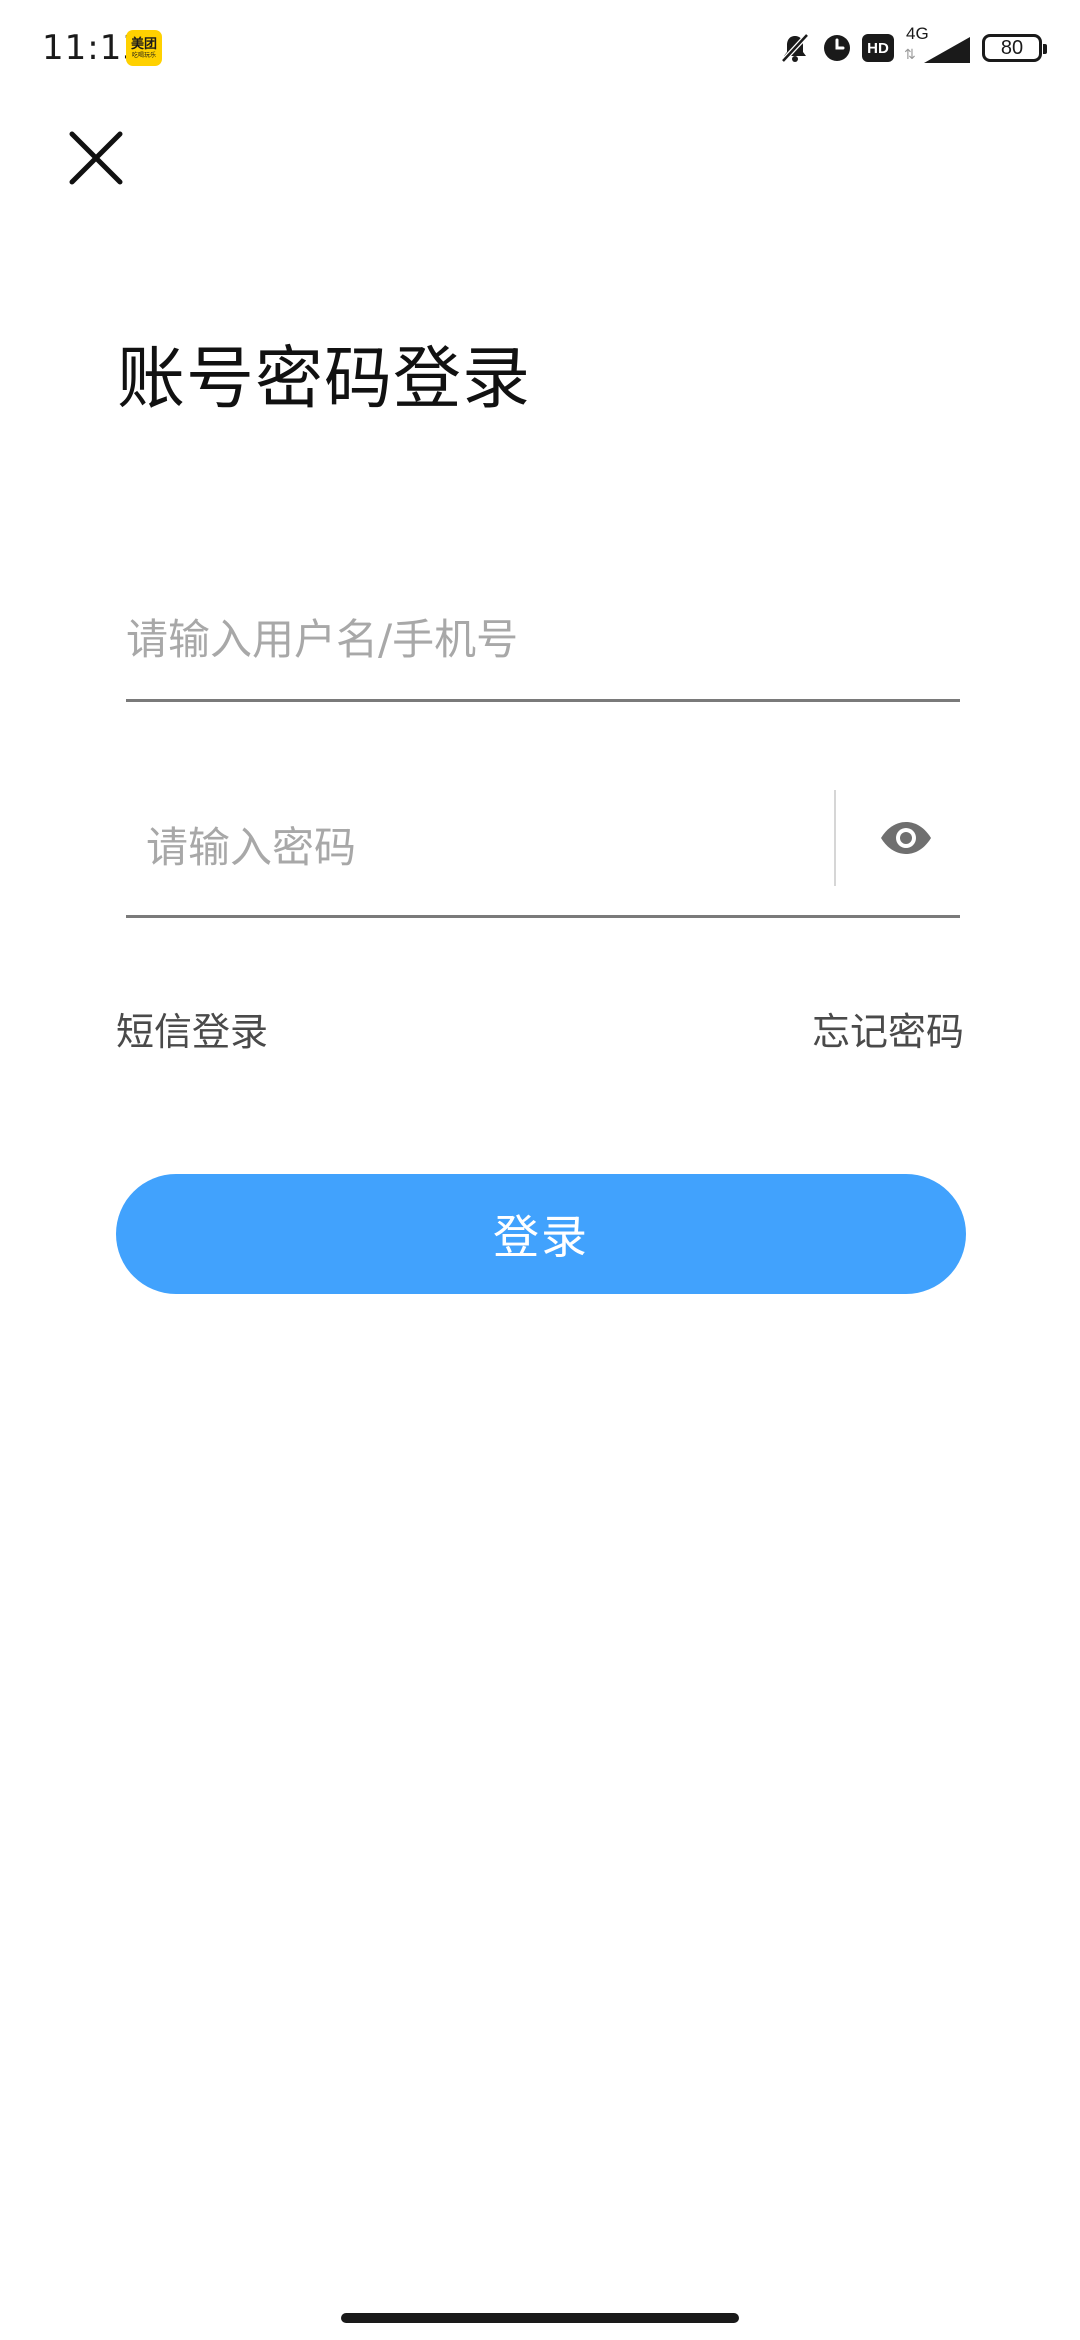 This screenshot has height=2340, width=1080. What do you see at coordinates (143, 55) in the screenshot?
I see `app-badge-sub: 吃喝玩乐` at bounding box center [143, 55].